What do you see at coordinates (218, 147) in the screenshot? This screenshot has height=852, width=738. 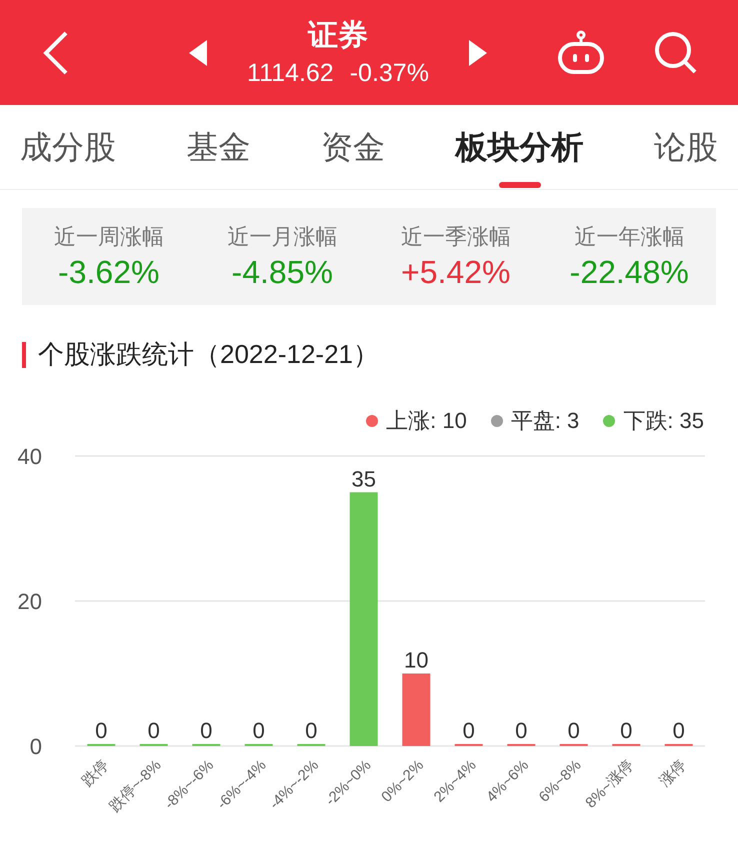 I see `tab: 基金` at bounding box center [218, 147].